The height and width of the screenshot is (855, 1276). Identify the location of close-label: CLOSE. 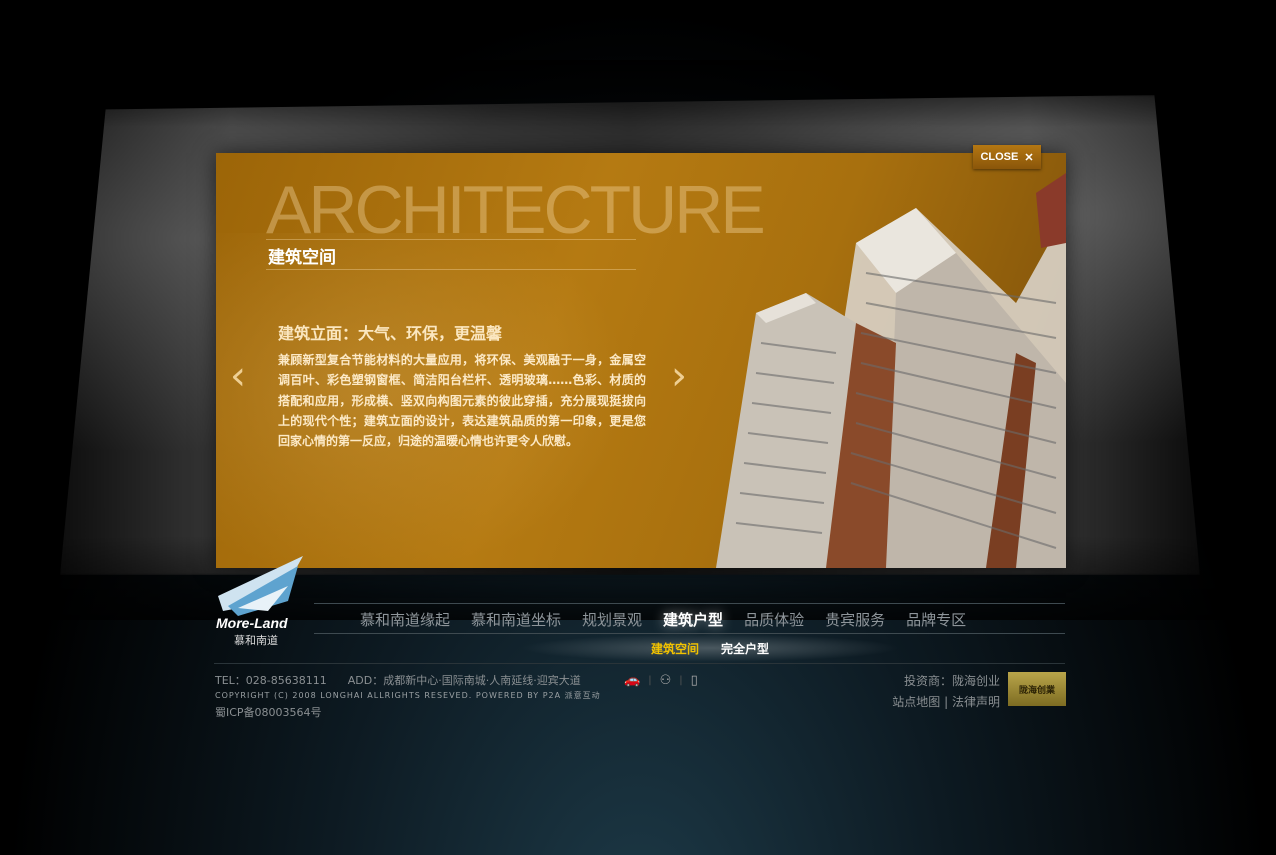
(999, 157).